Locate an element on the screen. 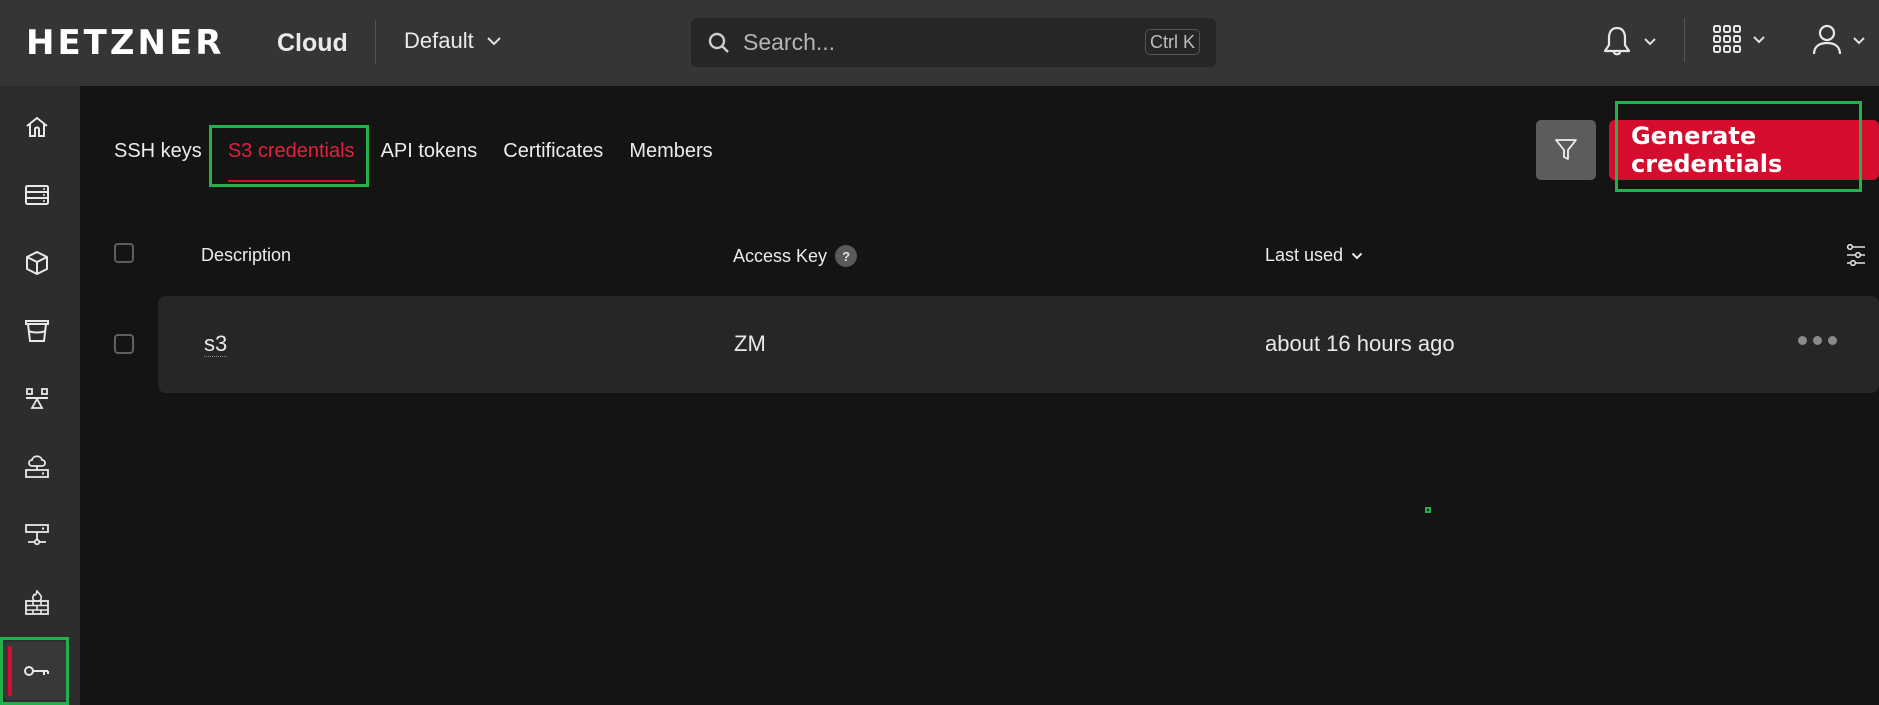 Image resolution: width=1879 pixels, height=705 pixels. filter-button is located at coordinates (1566, 150).